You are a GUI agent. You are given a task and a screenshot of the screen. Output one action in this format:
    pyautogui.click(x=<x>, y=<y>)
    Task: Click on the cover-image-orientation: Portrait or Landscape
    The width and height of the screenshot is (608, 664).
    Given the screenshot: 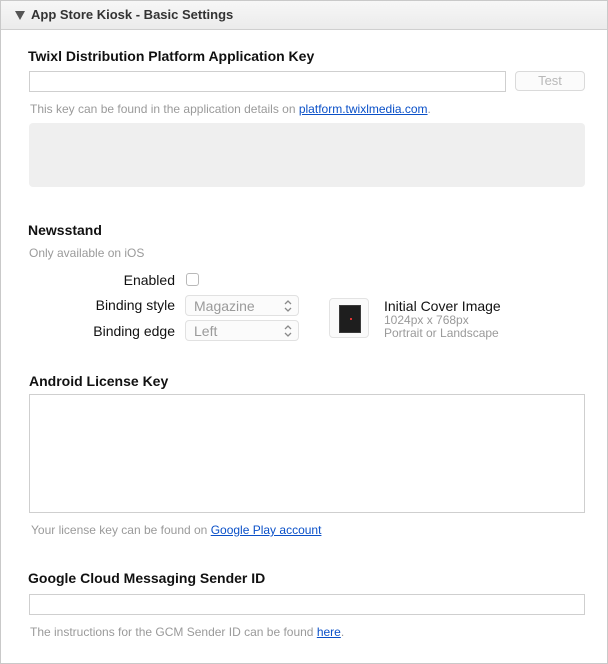 What is the action you would take?
    pyautogui.click(x=441, y=333)
    